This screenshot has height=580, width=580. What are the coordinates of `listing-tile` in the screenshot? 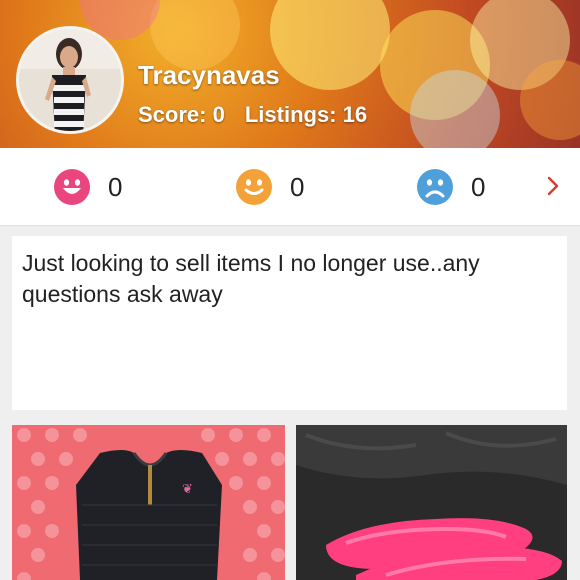 It's located at (431, 502).